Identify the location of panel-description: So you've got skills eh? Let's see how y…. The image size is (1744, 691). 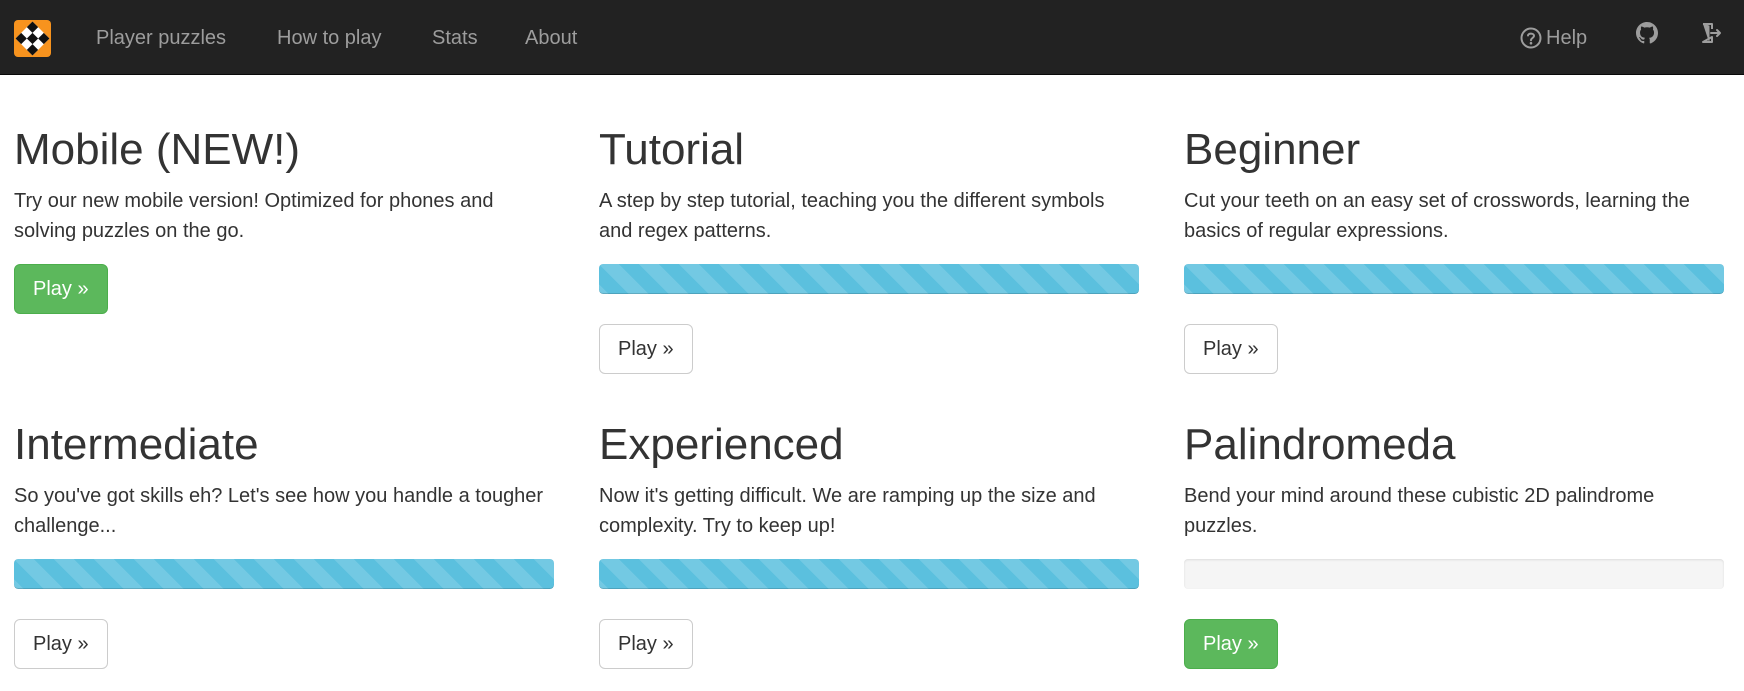
(279, 511).